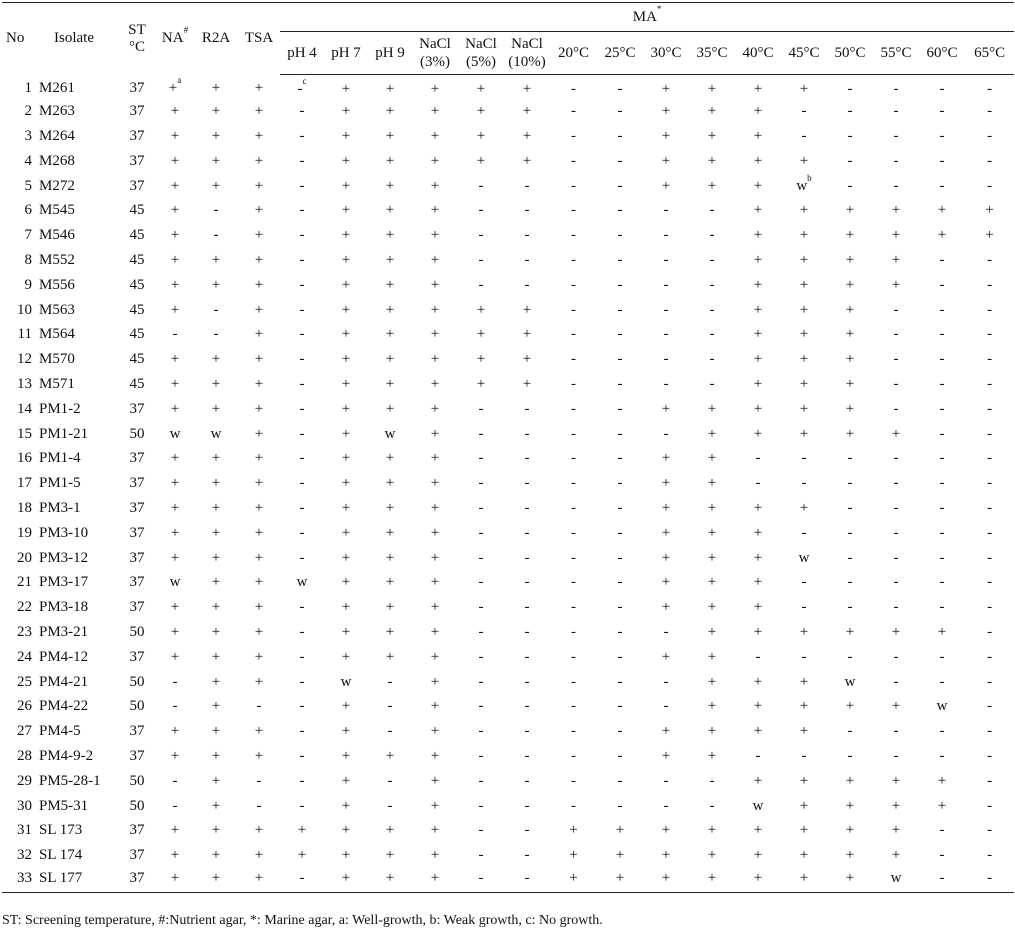  What do you see at coordinates (644, 16) in the screenshot?
I see `header-ma-label: MA` at bounding box center [644, 16].